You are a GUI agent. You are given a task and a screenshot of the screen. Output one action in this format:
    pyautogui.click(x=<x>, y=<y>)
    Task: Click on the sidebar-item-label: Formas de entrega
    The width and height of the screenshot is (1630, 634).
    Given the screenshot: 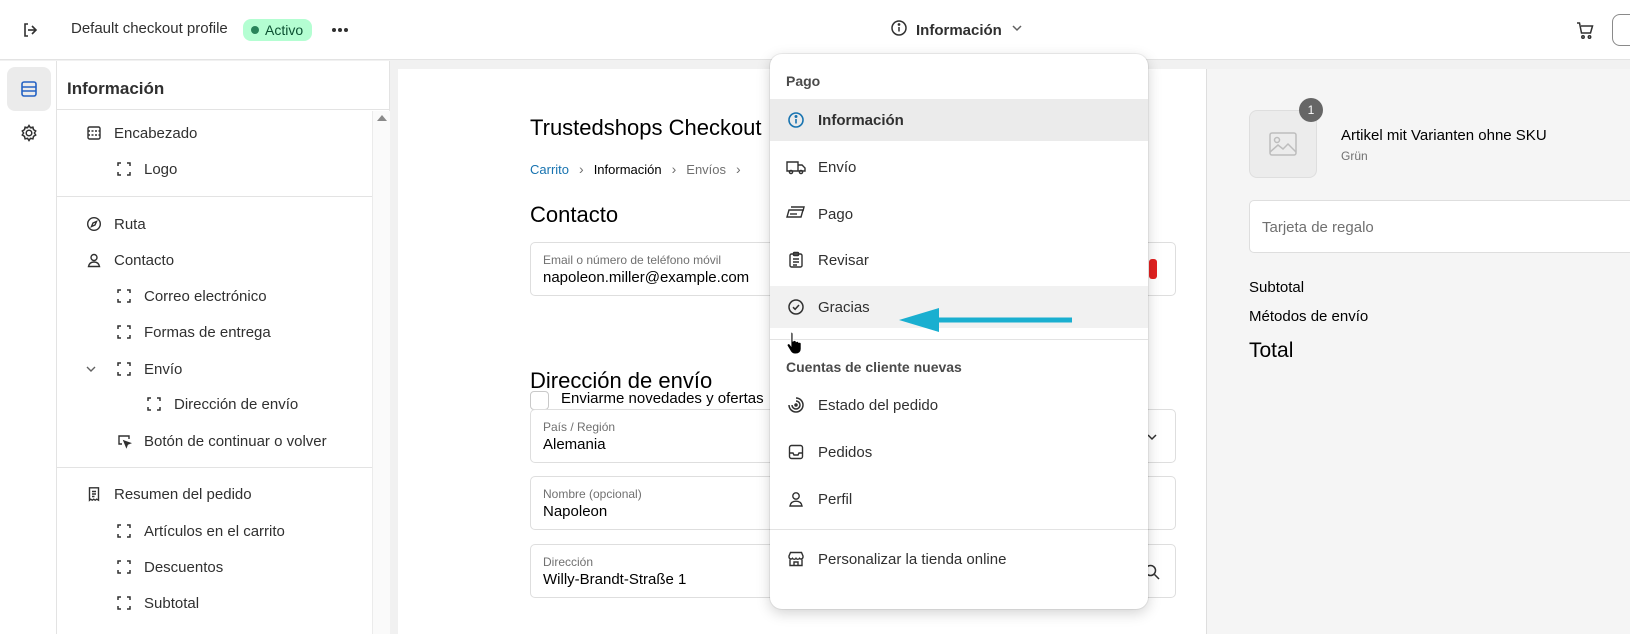 What is the action you would take?
    pyautogui.click(x=207, y=332)
    